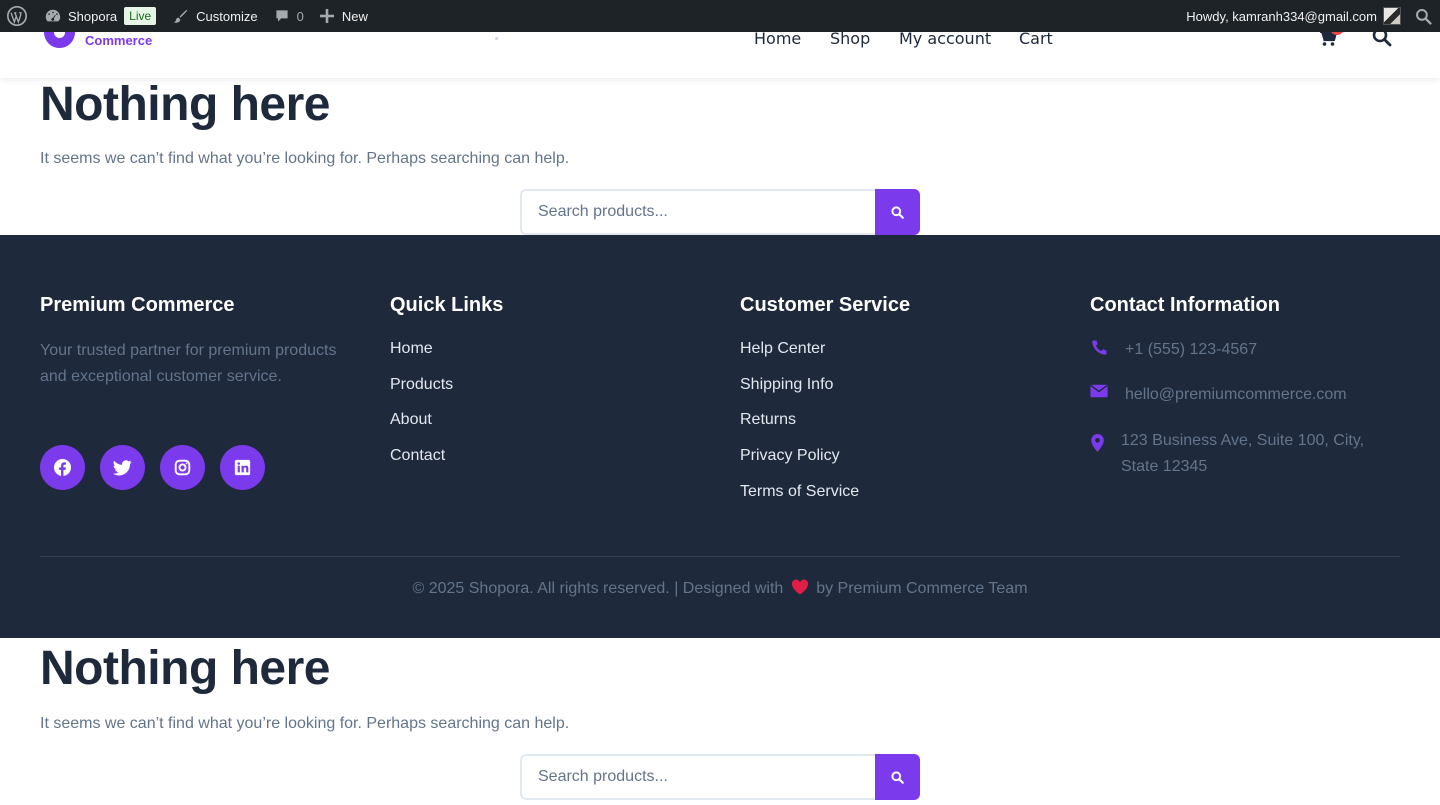 This screenshot has width=1440, height=805. I want to click on dashboard-icon, so click(53, 15).